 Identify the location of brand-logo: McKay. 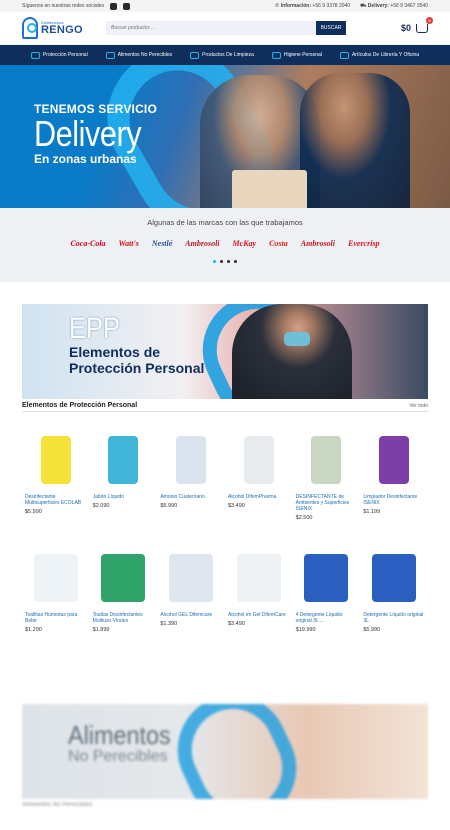
(245, 243).